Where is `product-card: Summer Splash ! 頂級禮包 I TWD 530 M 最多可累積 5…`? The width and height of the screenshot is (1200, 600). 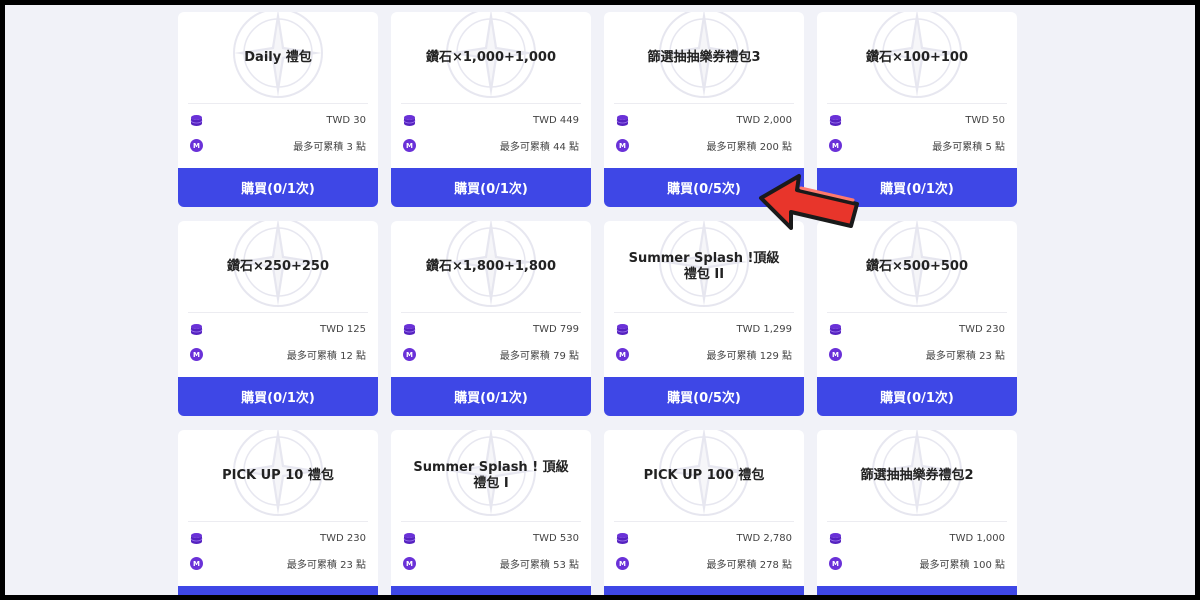
product-card: Summer Splash ! 頂級禮包 I TWD 530 M 最多可累積 5… is located at coordinates (491, 512).